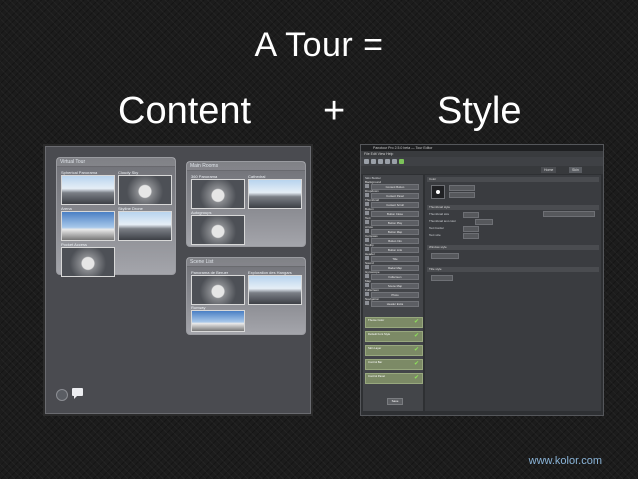 This screenshot has height=479, width=638. What do you see at coordinates (442, 278) in the screenshot?
I see `title-style-select` at bounding box center [442, 278].